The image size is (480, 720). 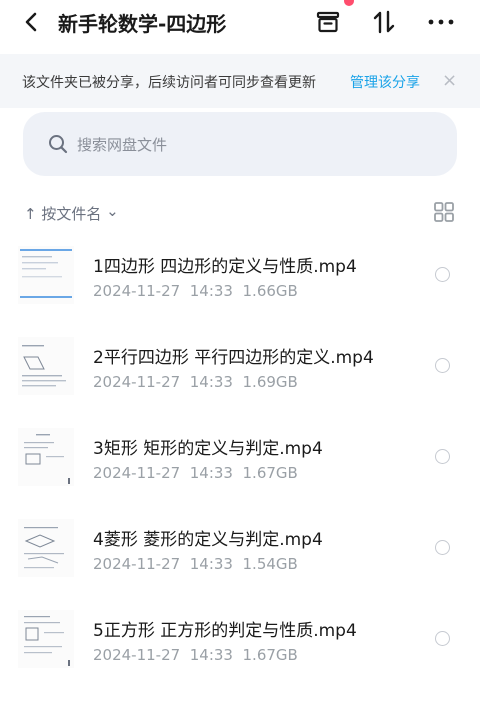 What do you see at coordinates (449, 80) in the screenshot?
I see `close-icon: ×` at bounding box center [449, 80].